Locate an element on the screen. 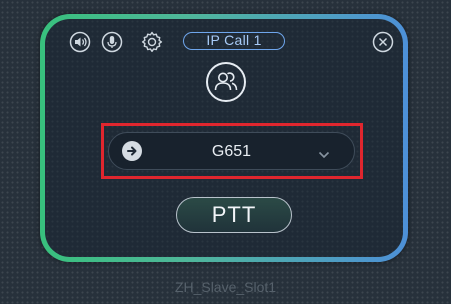 This screenshot has width=451, height=304. ptt-button: PTT is located at coordinates (234, 215).